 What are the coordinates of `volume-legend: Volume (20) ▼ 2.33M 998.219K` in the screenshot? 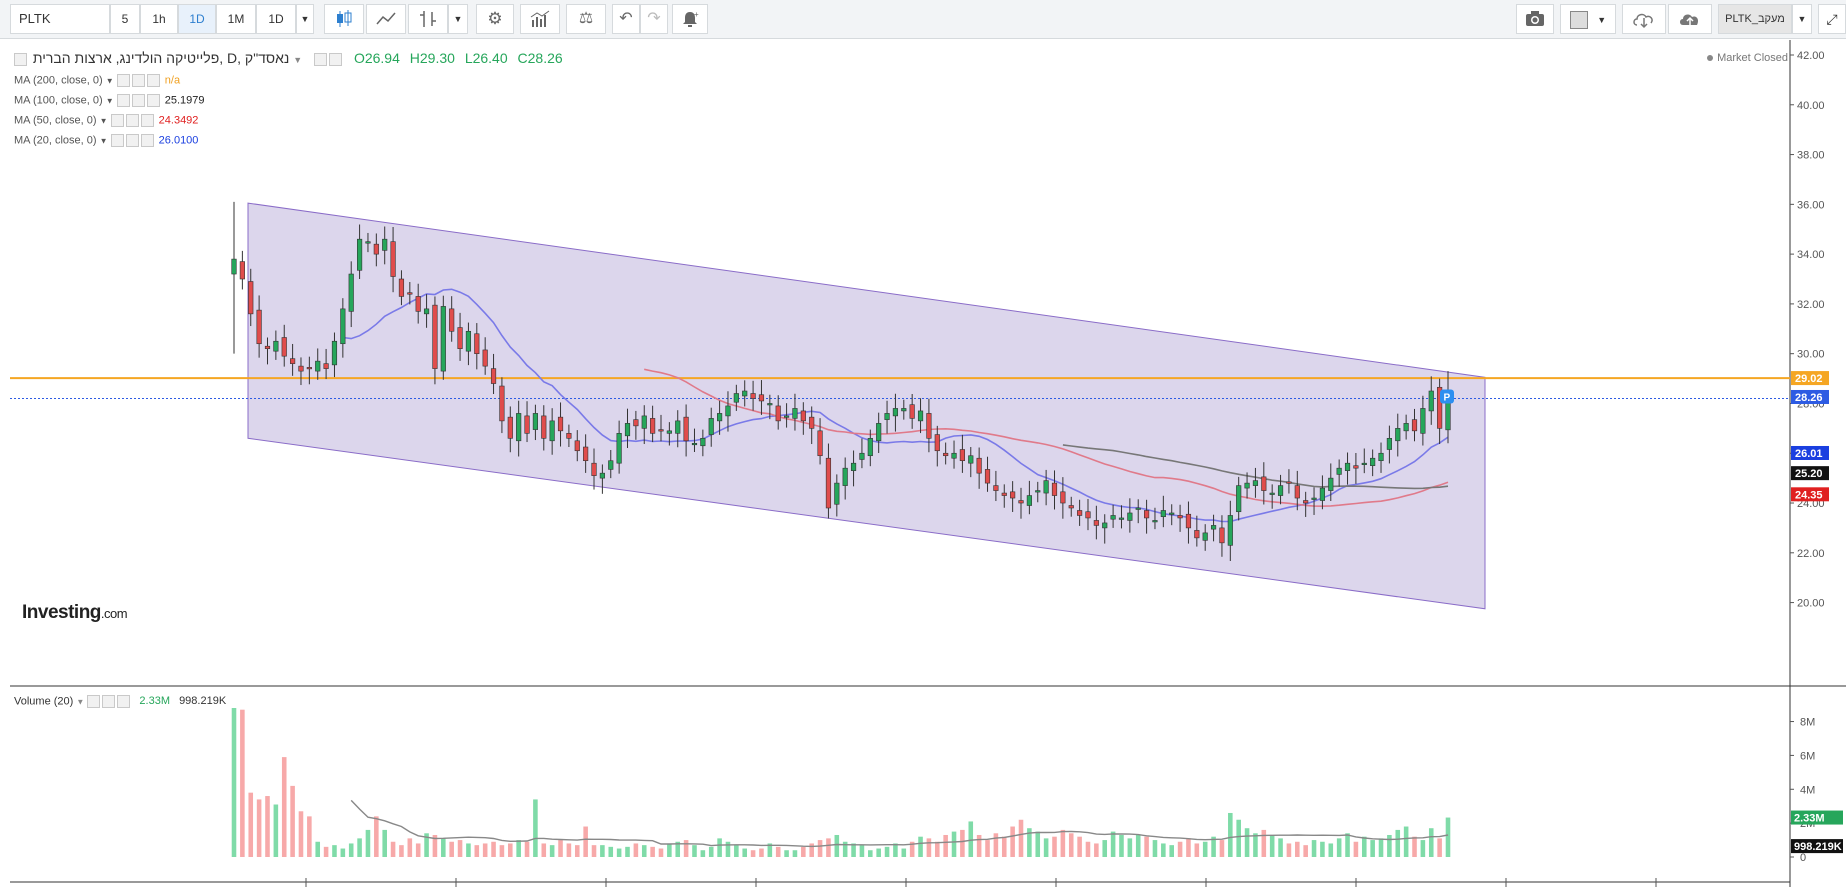 It's located at (120, 701).